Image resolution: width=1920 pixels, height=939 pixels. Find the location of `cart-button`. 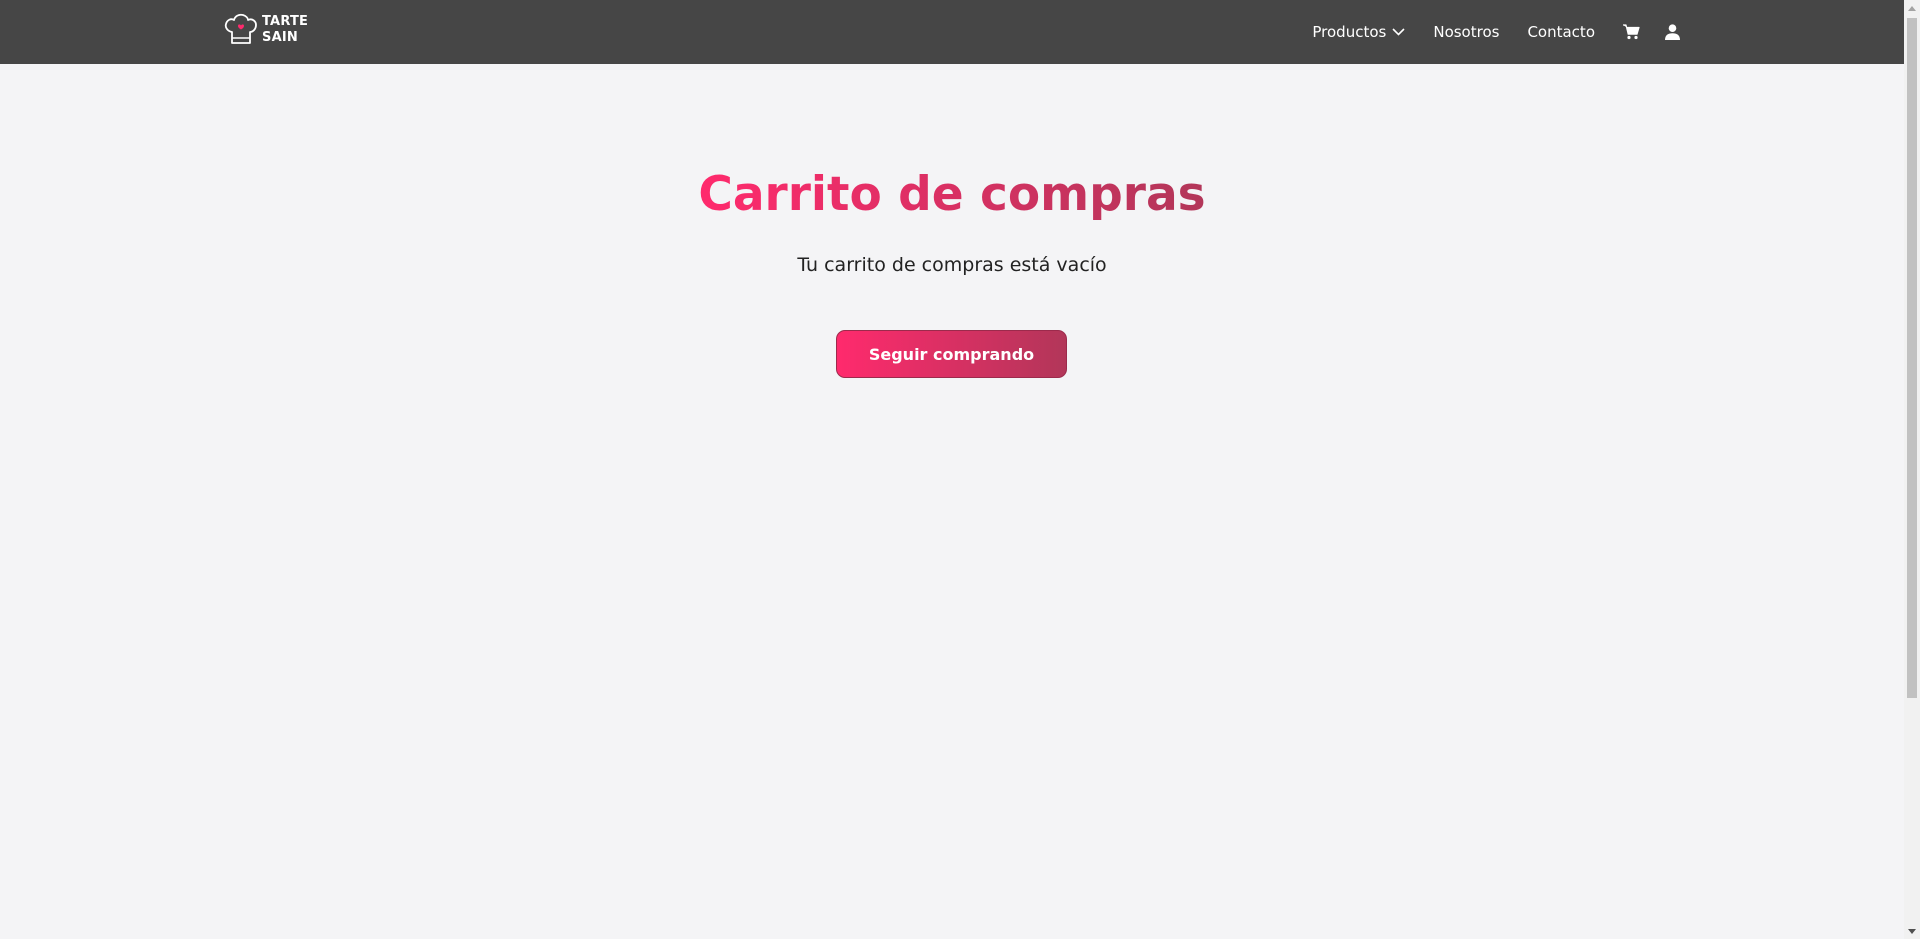

cart-button is located at coordinates (1631, 32).